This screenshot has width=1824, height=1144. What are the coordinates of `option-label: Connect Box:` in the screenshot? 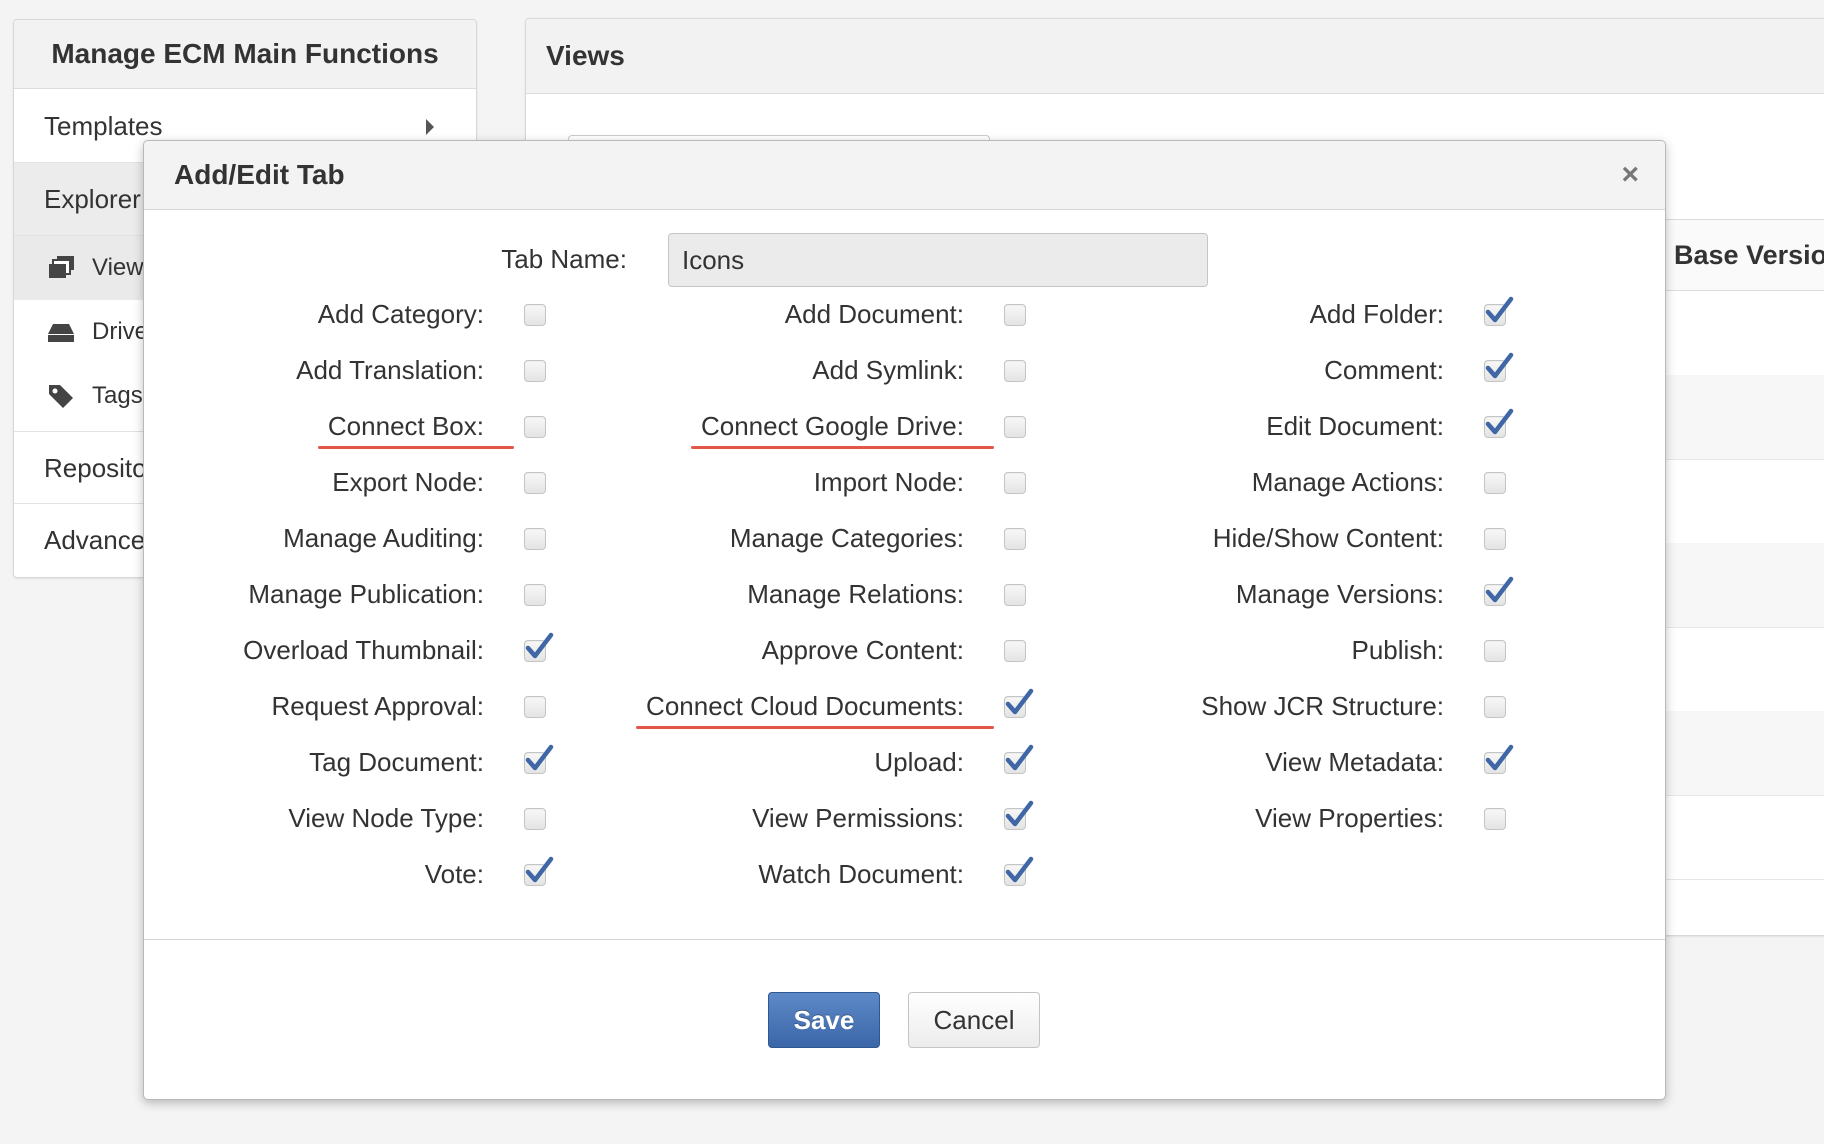 It's located at (405, 426).